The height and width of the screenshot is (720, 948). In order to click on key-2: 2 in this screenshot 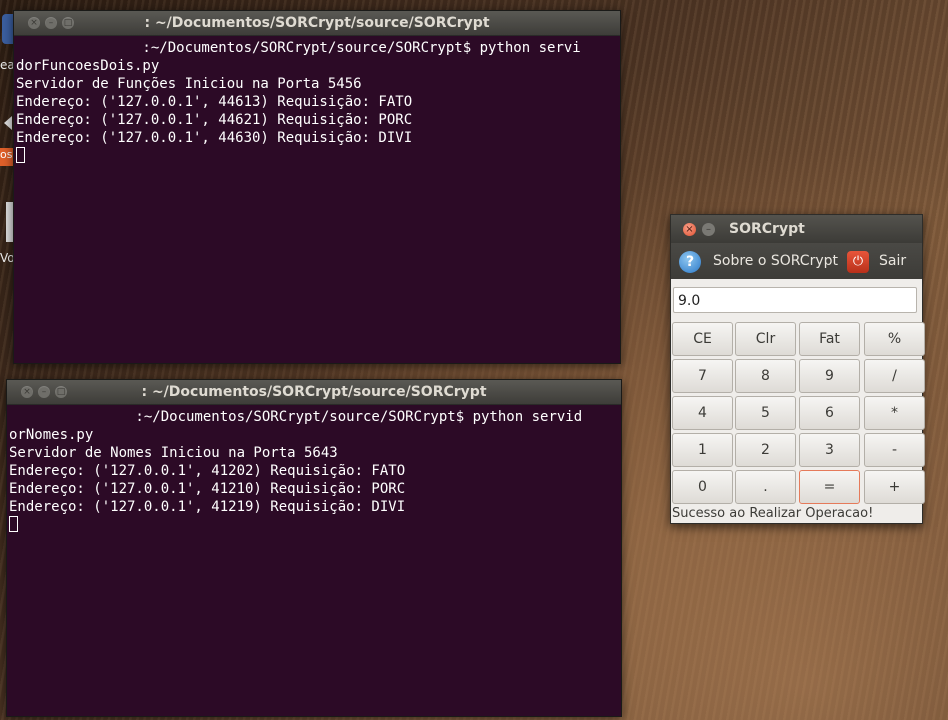, I will do `click(765, 450)`.